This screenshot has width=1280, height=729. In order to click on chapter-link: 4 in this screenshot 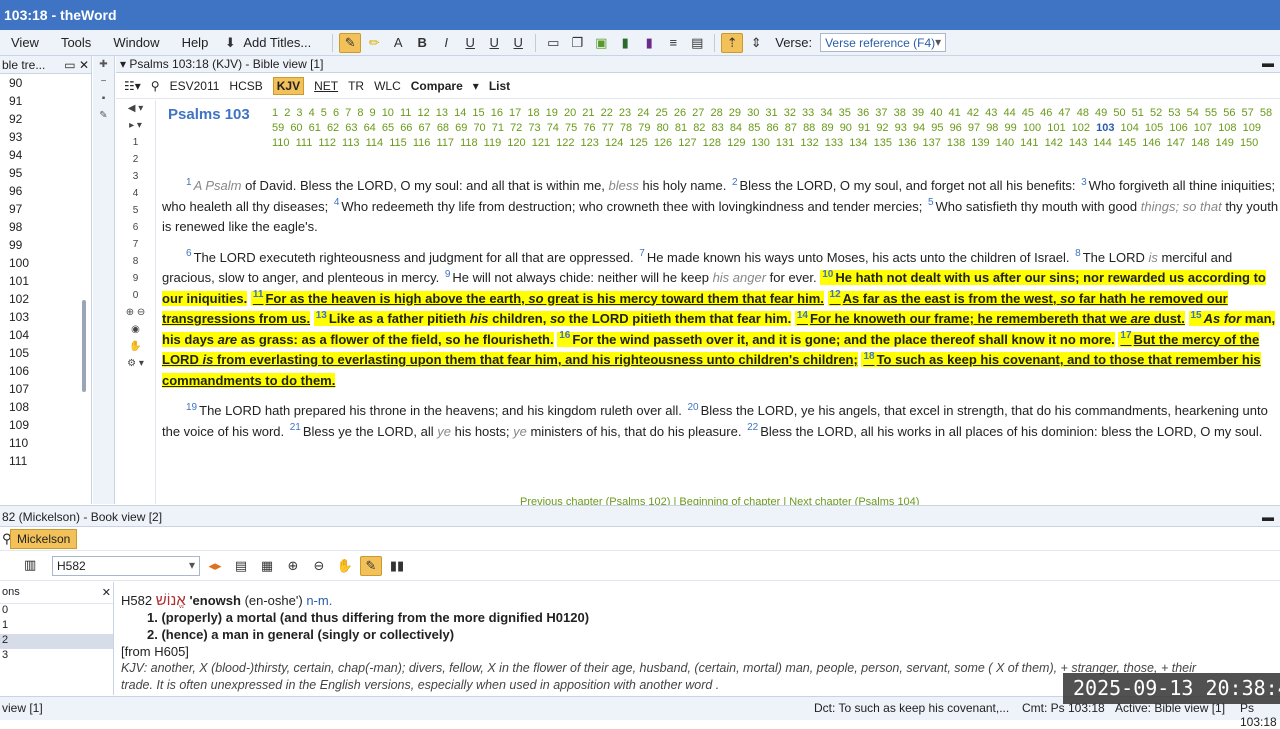, I will do `click(312, 113)`.